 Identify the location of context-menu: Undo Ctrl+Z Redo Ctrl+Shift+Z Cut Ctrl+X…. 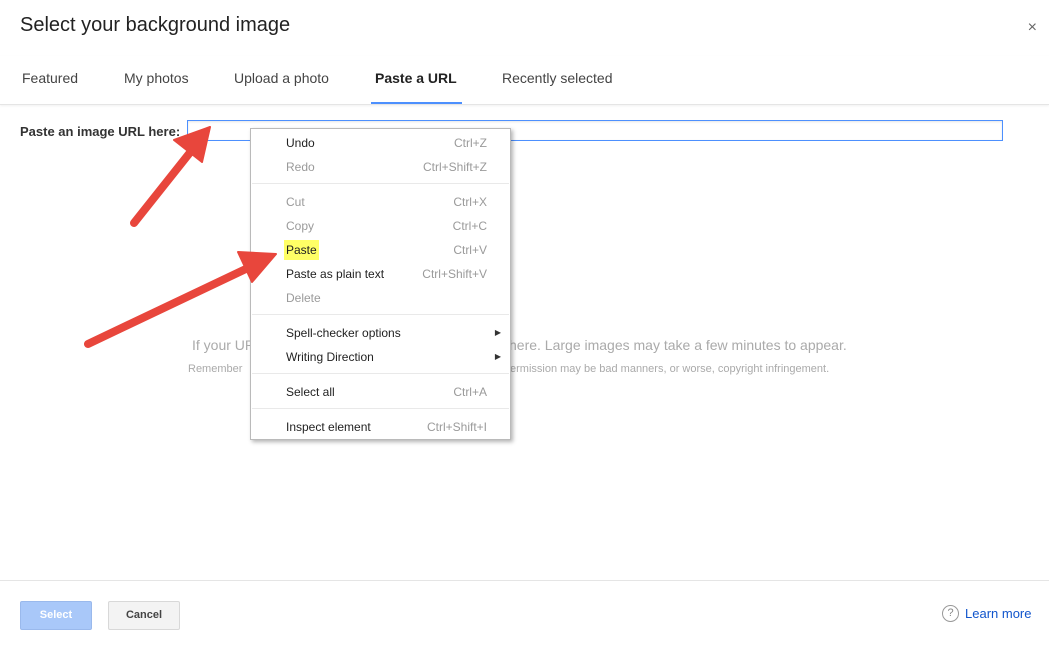
(380, 284).